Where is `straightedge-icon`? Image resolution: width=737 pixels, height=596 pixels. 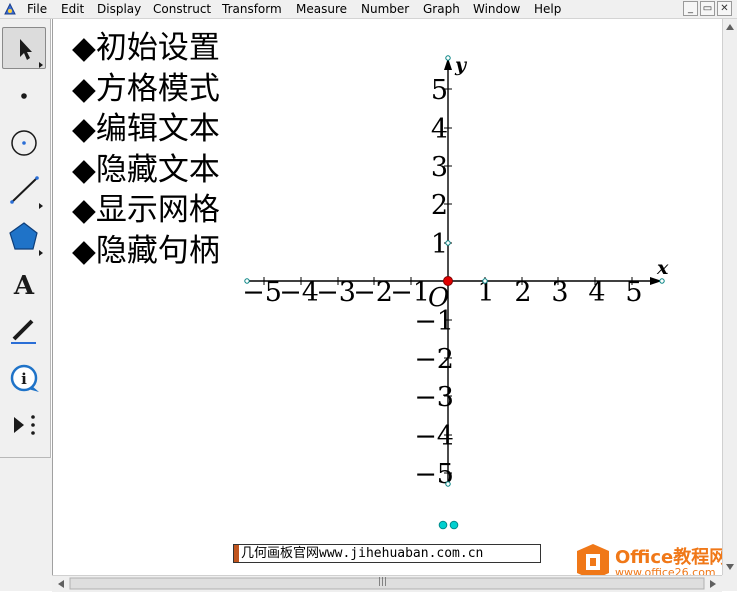
straightedge-icon is located at coordinates (26, 192).